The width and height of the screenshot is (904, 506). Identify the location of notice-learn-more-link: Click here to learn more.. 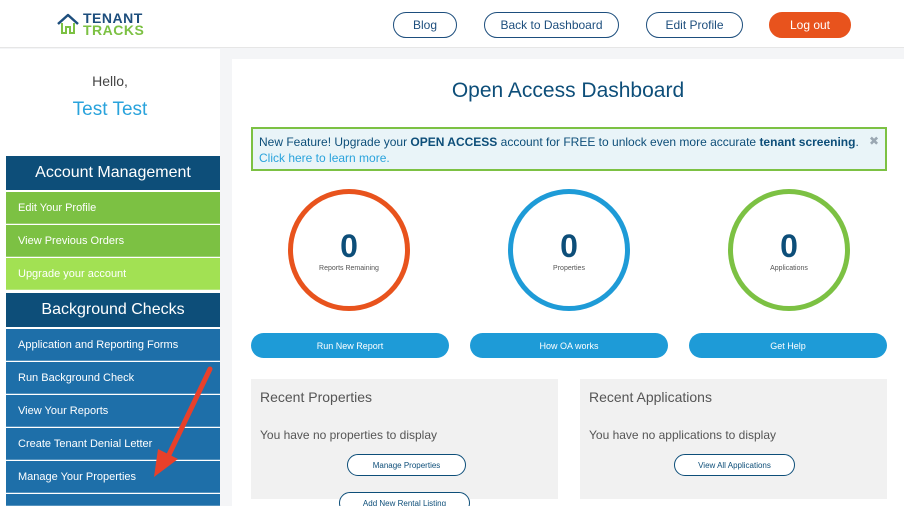
(324, 158).